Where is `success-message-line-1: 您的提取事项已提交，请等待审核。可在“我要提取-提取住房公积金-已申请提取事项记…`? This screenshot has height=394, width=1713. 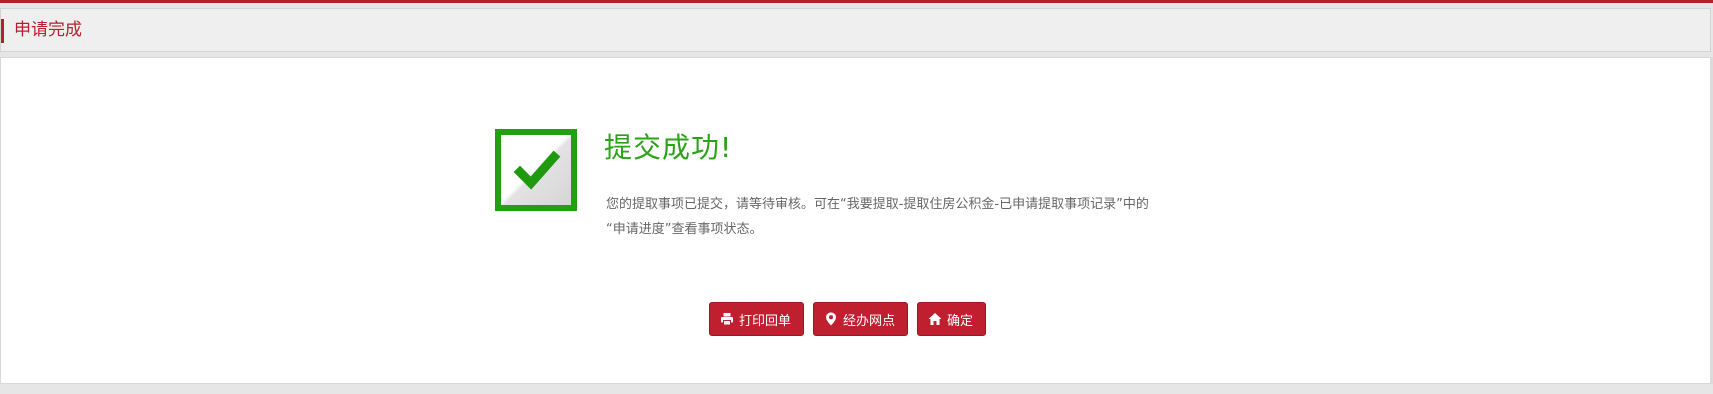
success-message-line-1: 您的提取事项已提交，请等待审核。可在“我要提取-提取住房公积金-已申请提取事项记… is located at coordinates (877, 204).